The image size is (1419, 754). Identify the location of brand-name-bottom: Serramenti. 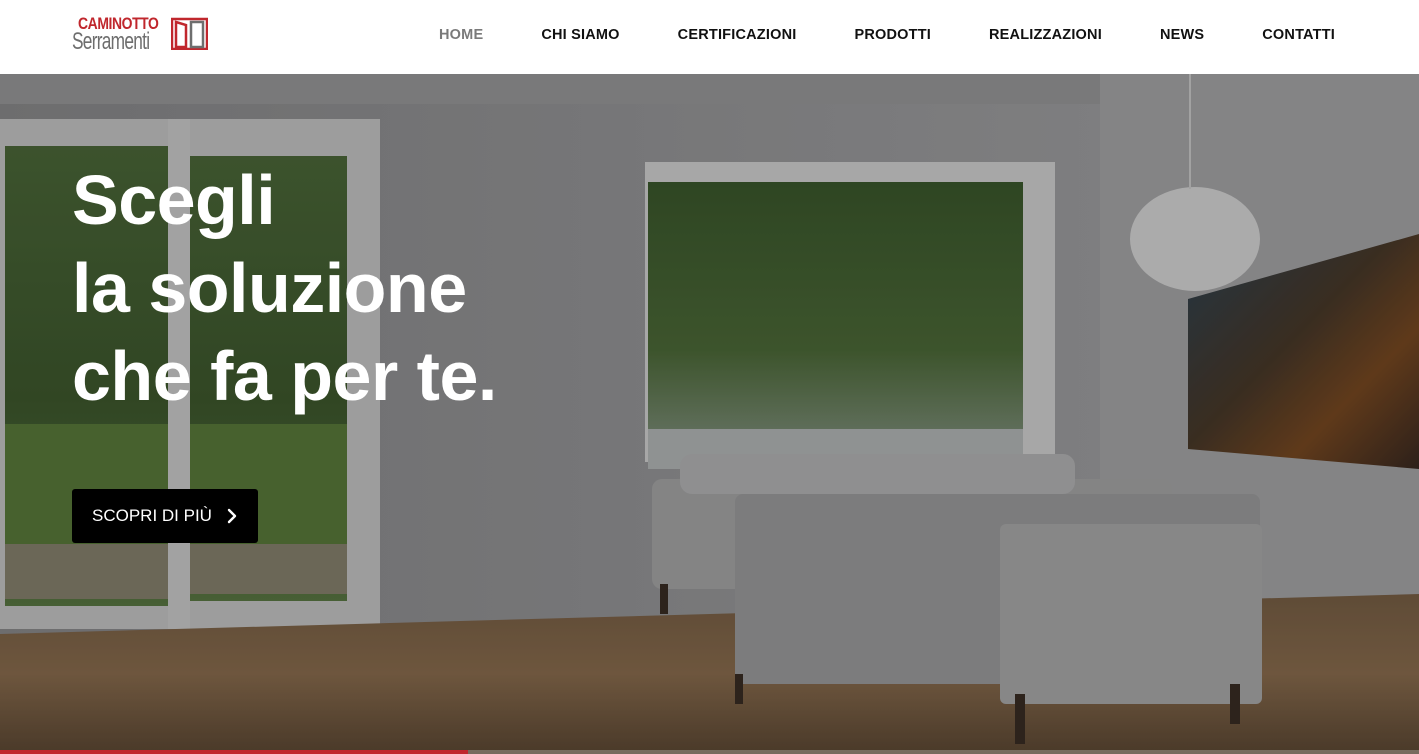
(111, 41).